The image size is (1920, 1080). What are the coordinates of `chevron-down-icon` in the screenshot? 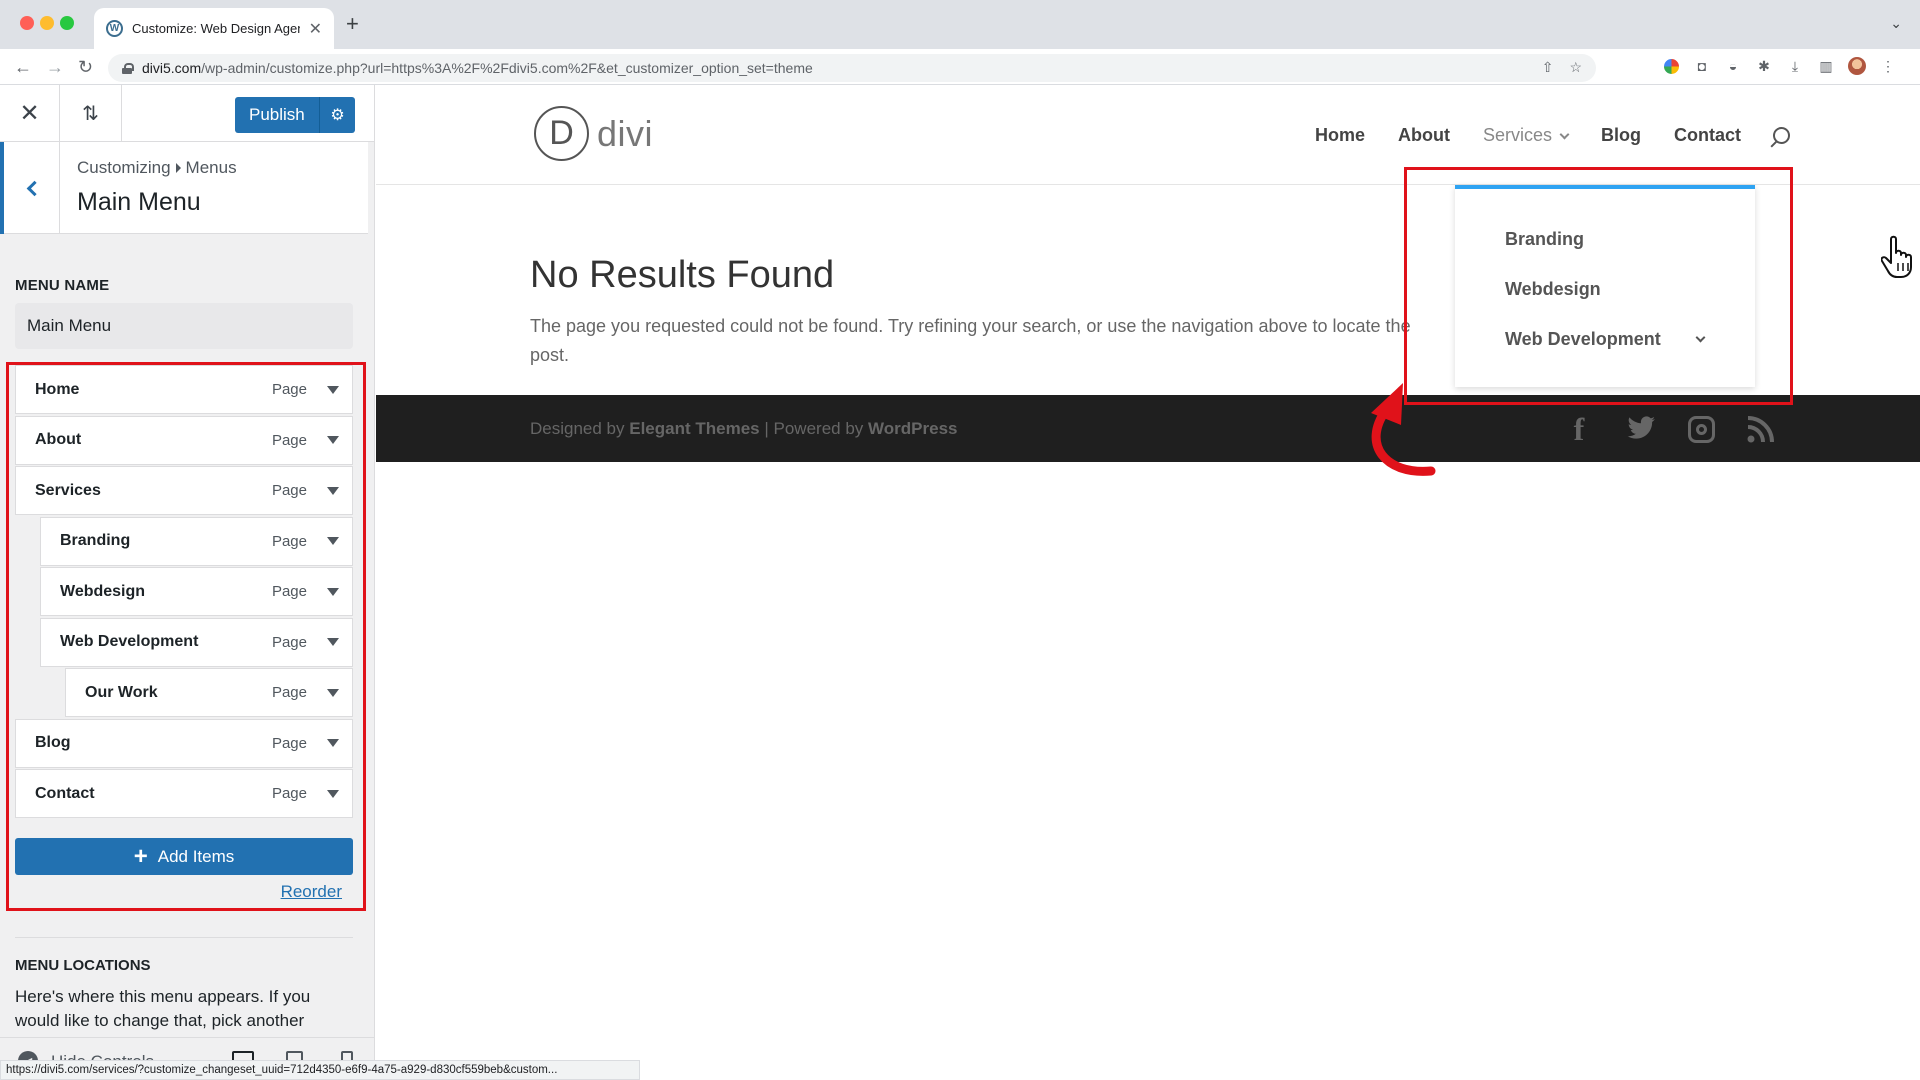 It's located at (1564, 134).